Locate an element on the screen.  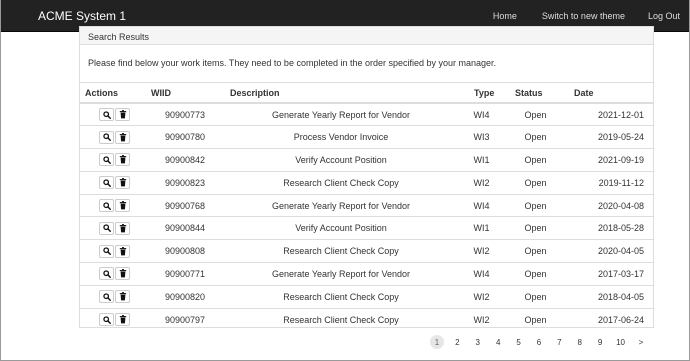
page-button: 9 is located at coordinates (600, 342).